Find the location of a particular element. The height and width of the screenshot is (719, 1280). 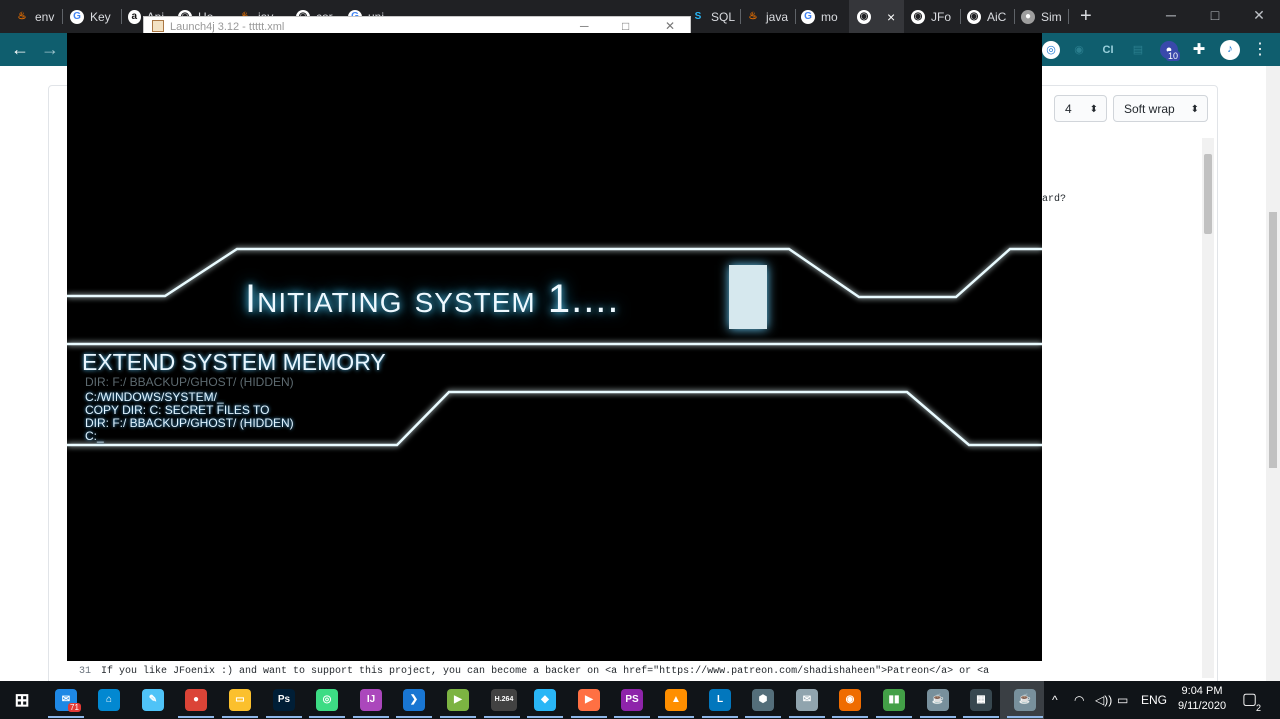

mail-app-icon: ✉ is located at coordinates (807, 700).